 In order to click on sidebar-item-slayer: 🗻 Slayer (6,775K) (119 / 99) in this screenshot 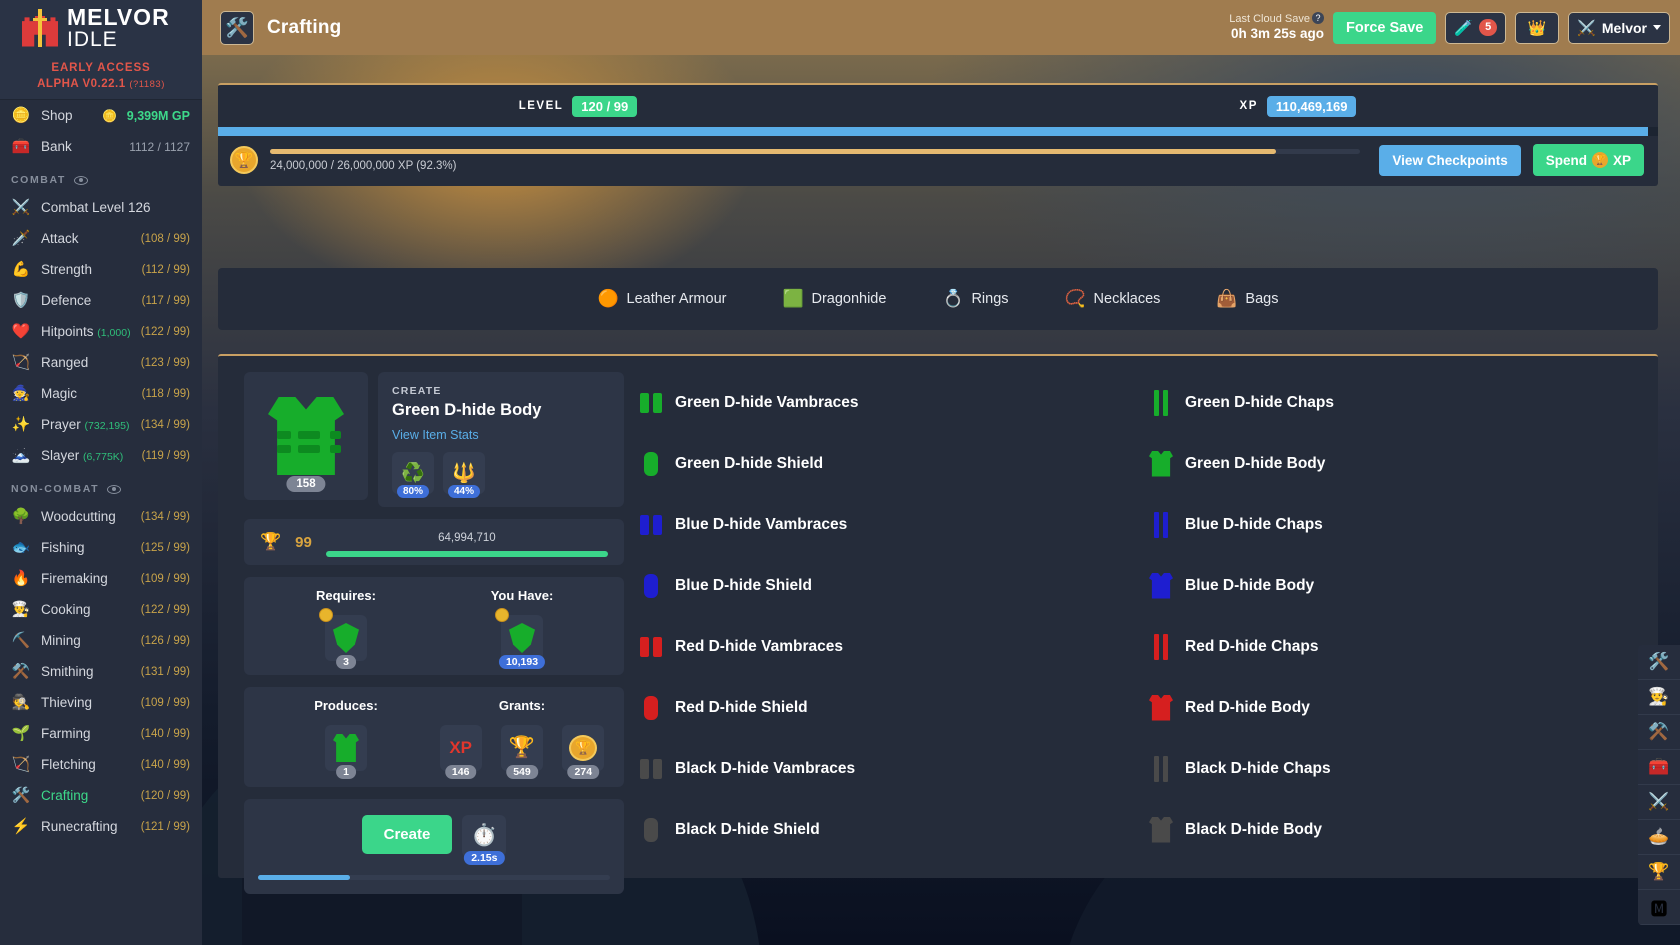, I will do `click(101, 455)`.